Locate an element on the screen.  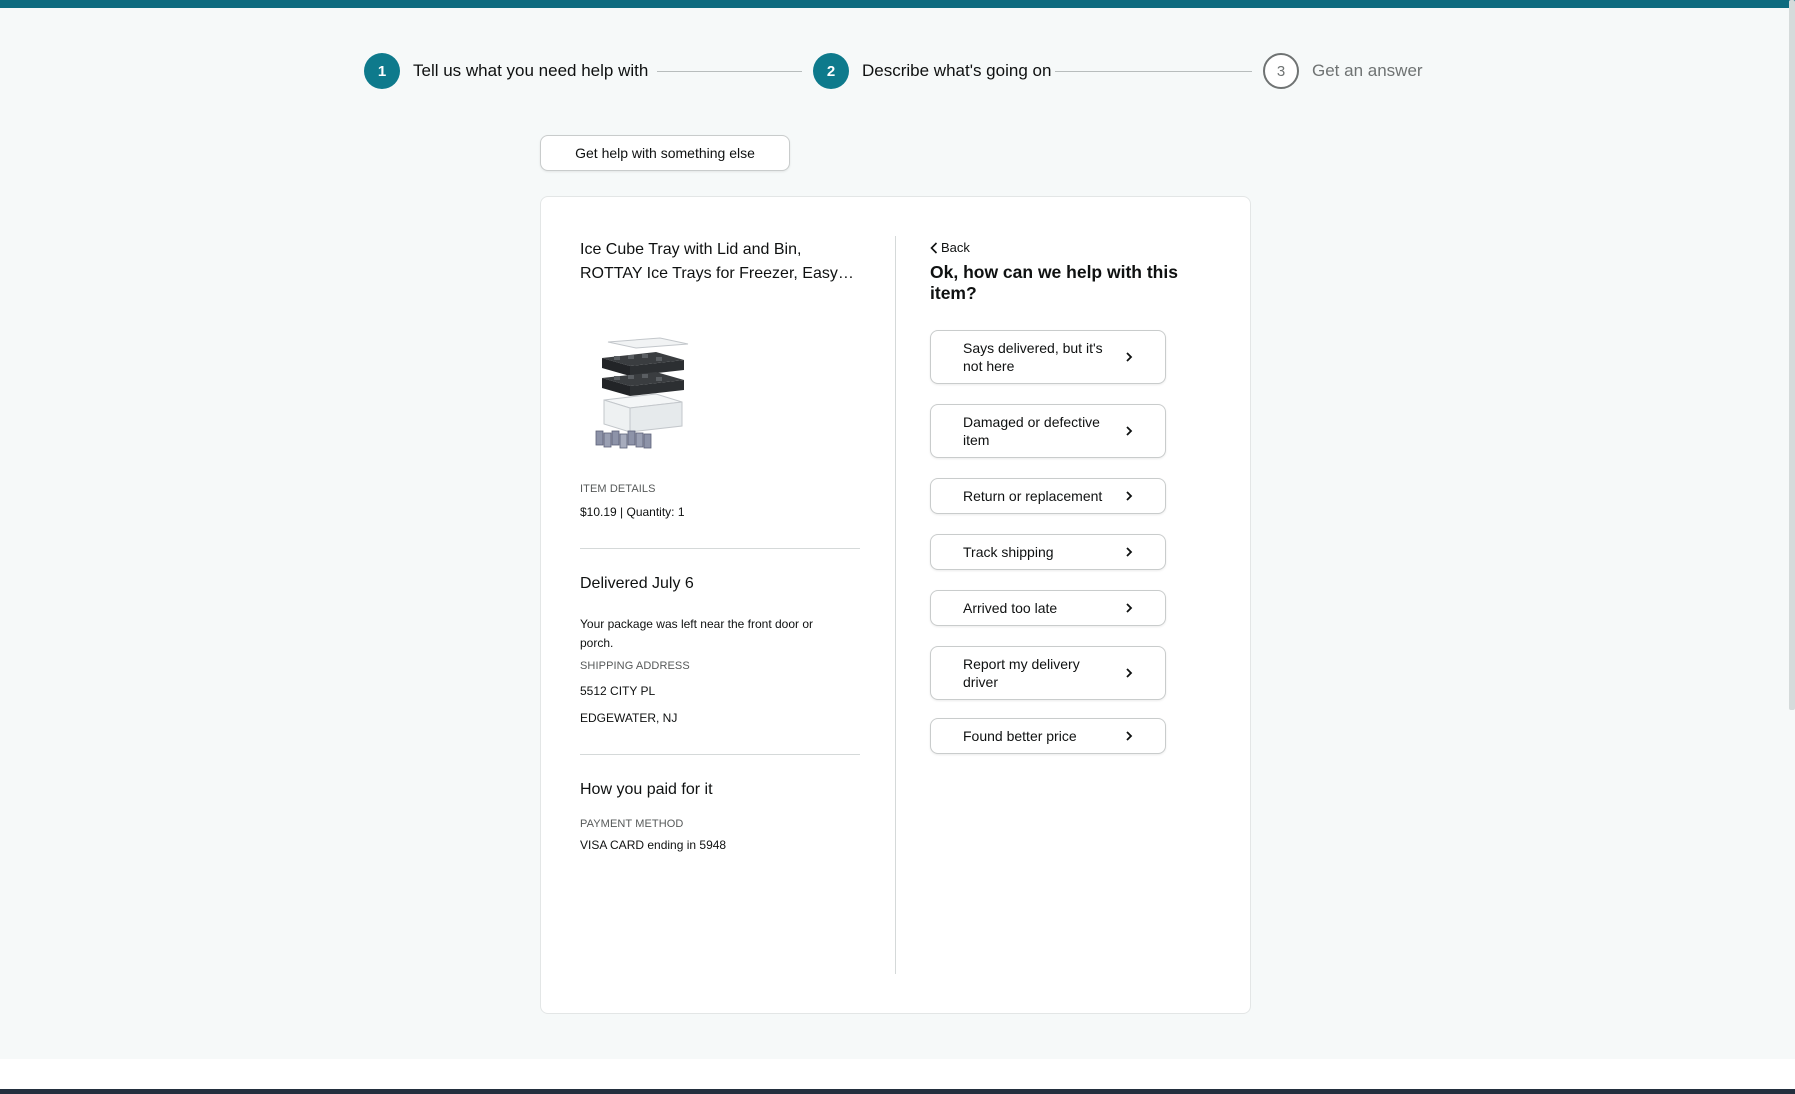
step-3-number: 3 is located at coordinates (1281, 71).